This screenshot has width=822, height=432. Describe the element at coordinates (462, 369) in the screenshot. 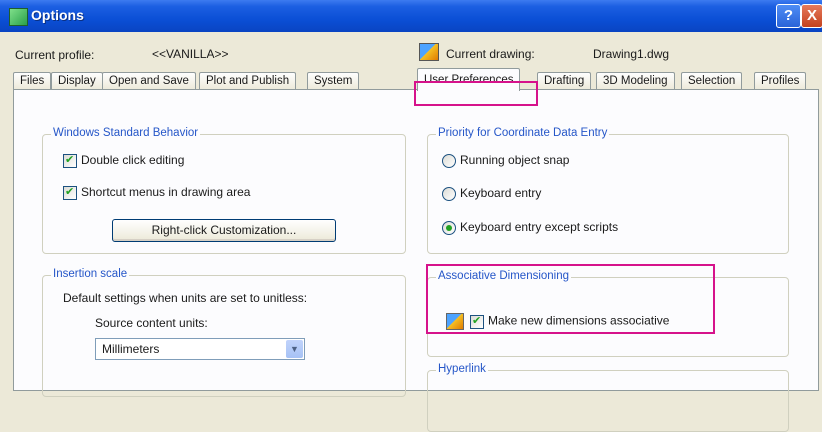

I see `hyperlink-legend: Hyperlink` at that location.